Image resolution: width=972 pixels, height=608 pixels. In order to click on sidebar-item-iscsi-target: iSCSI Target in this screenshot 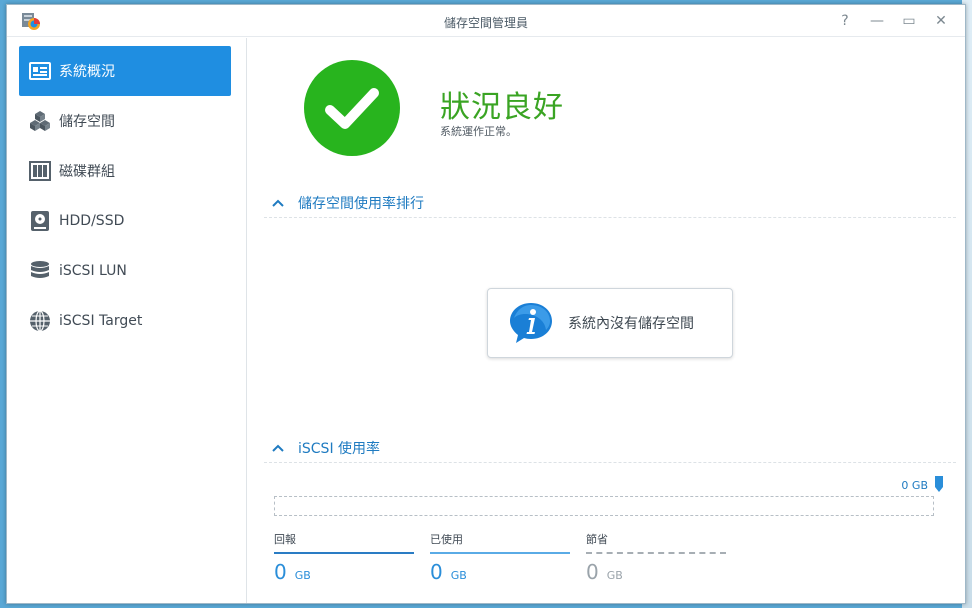, I will do `click(125, 321)`.